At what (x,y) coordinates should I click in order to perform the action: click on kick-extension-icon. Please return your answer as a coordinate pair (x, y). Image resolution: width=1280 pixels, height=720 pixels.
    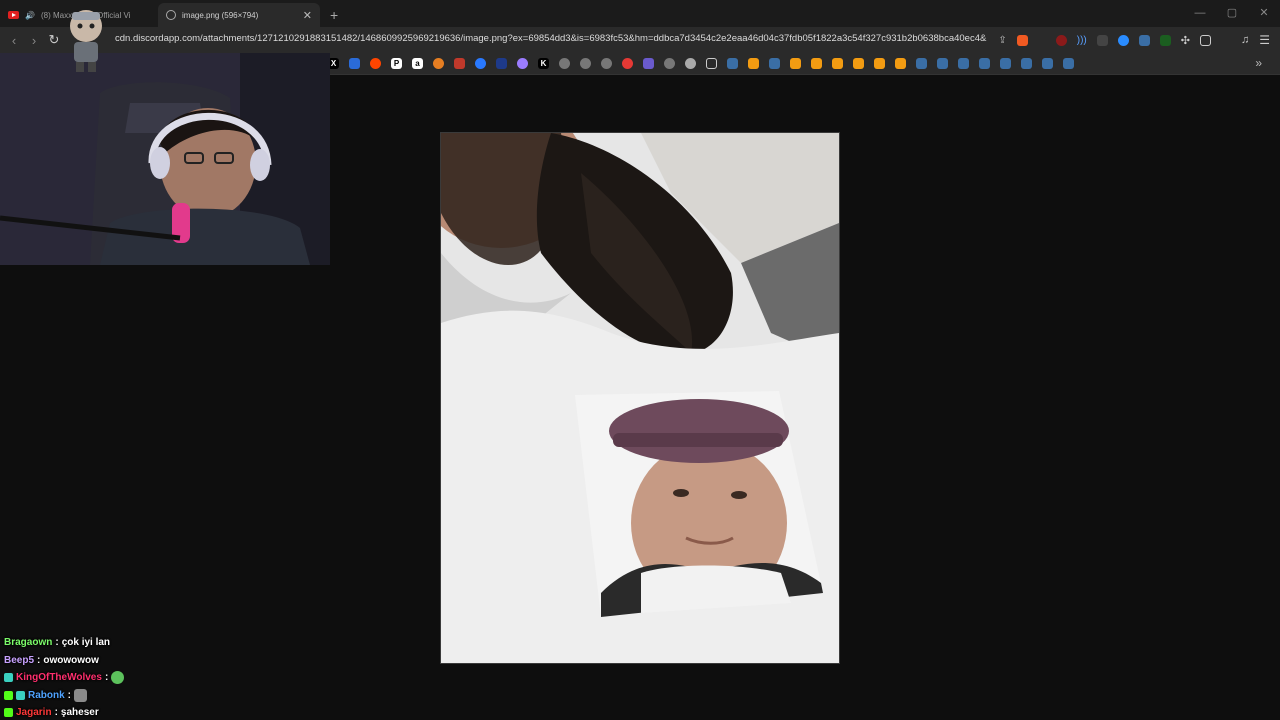
    Looking at the image, I should click on (1165, 40).